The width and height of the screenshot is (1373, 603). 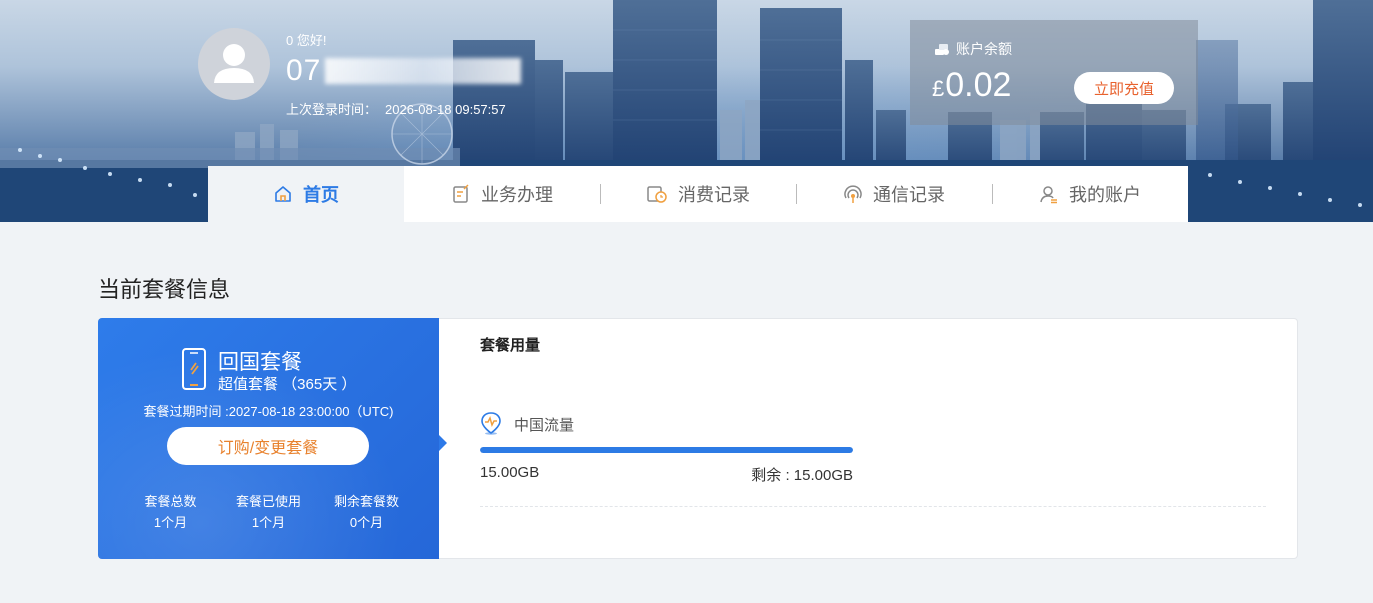 I want to click on avatar, so click(x=234, y=64).